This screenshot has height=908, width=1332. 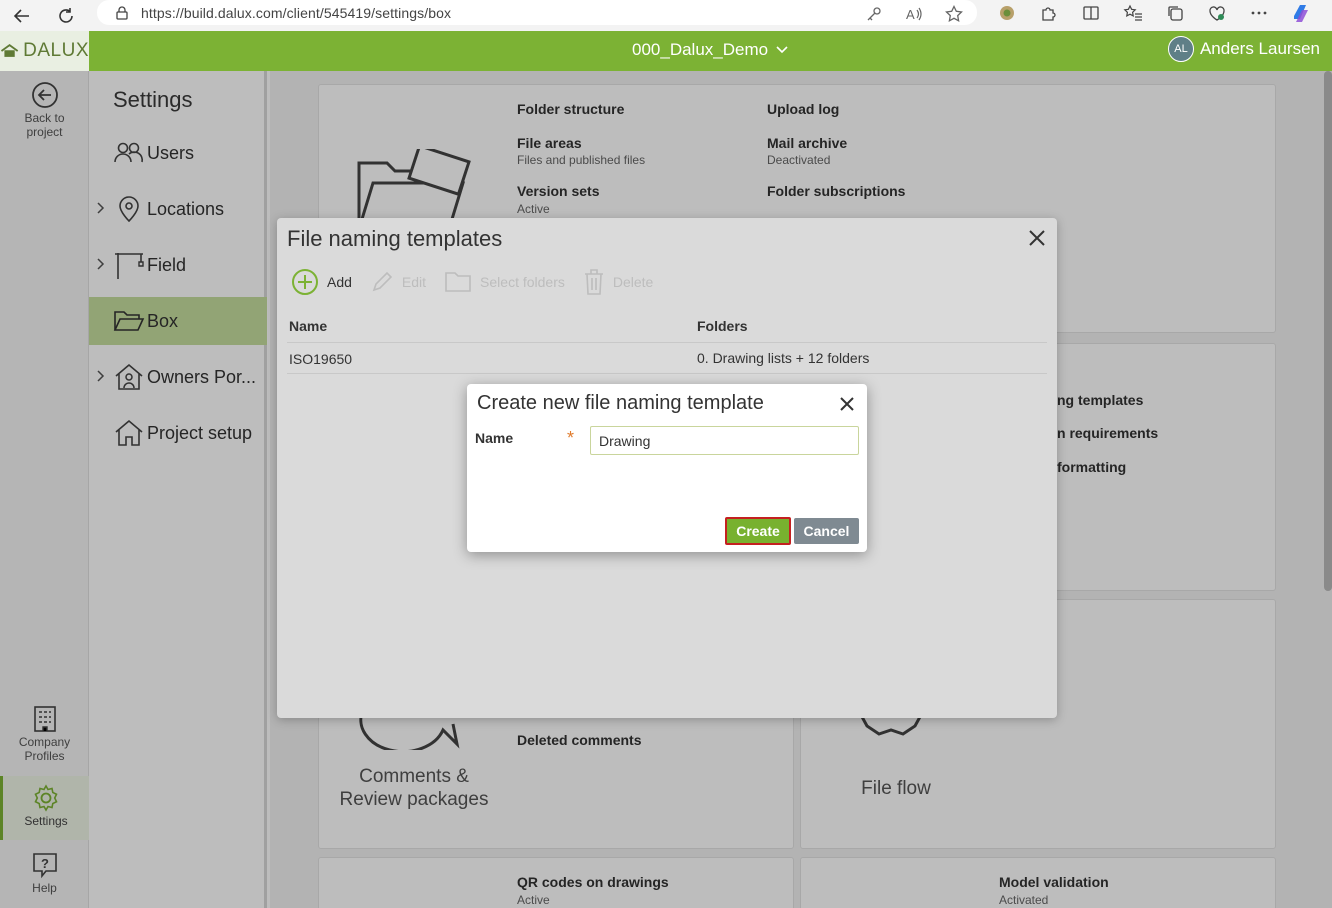 What do you see at coordinates (783, 358) in the screenshot?
I see `row-folders-cell: 0. Drawing lists + 12 folders` at bounding box center [783, 358].